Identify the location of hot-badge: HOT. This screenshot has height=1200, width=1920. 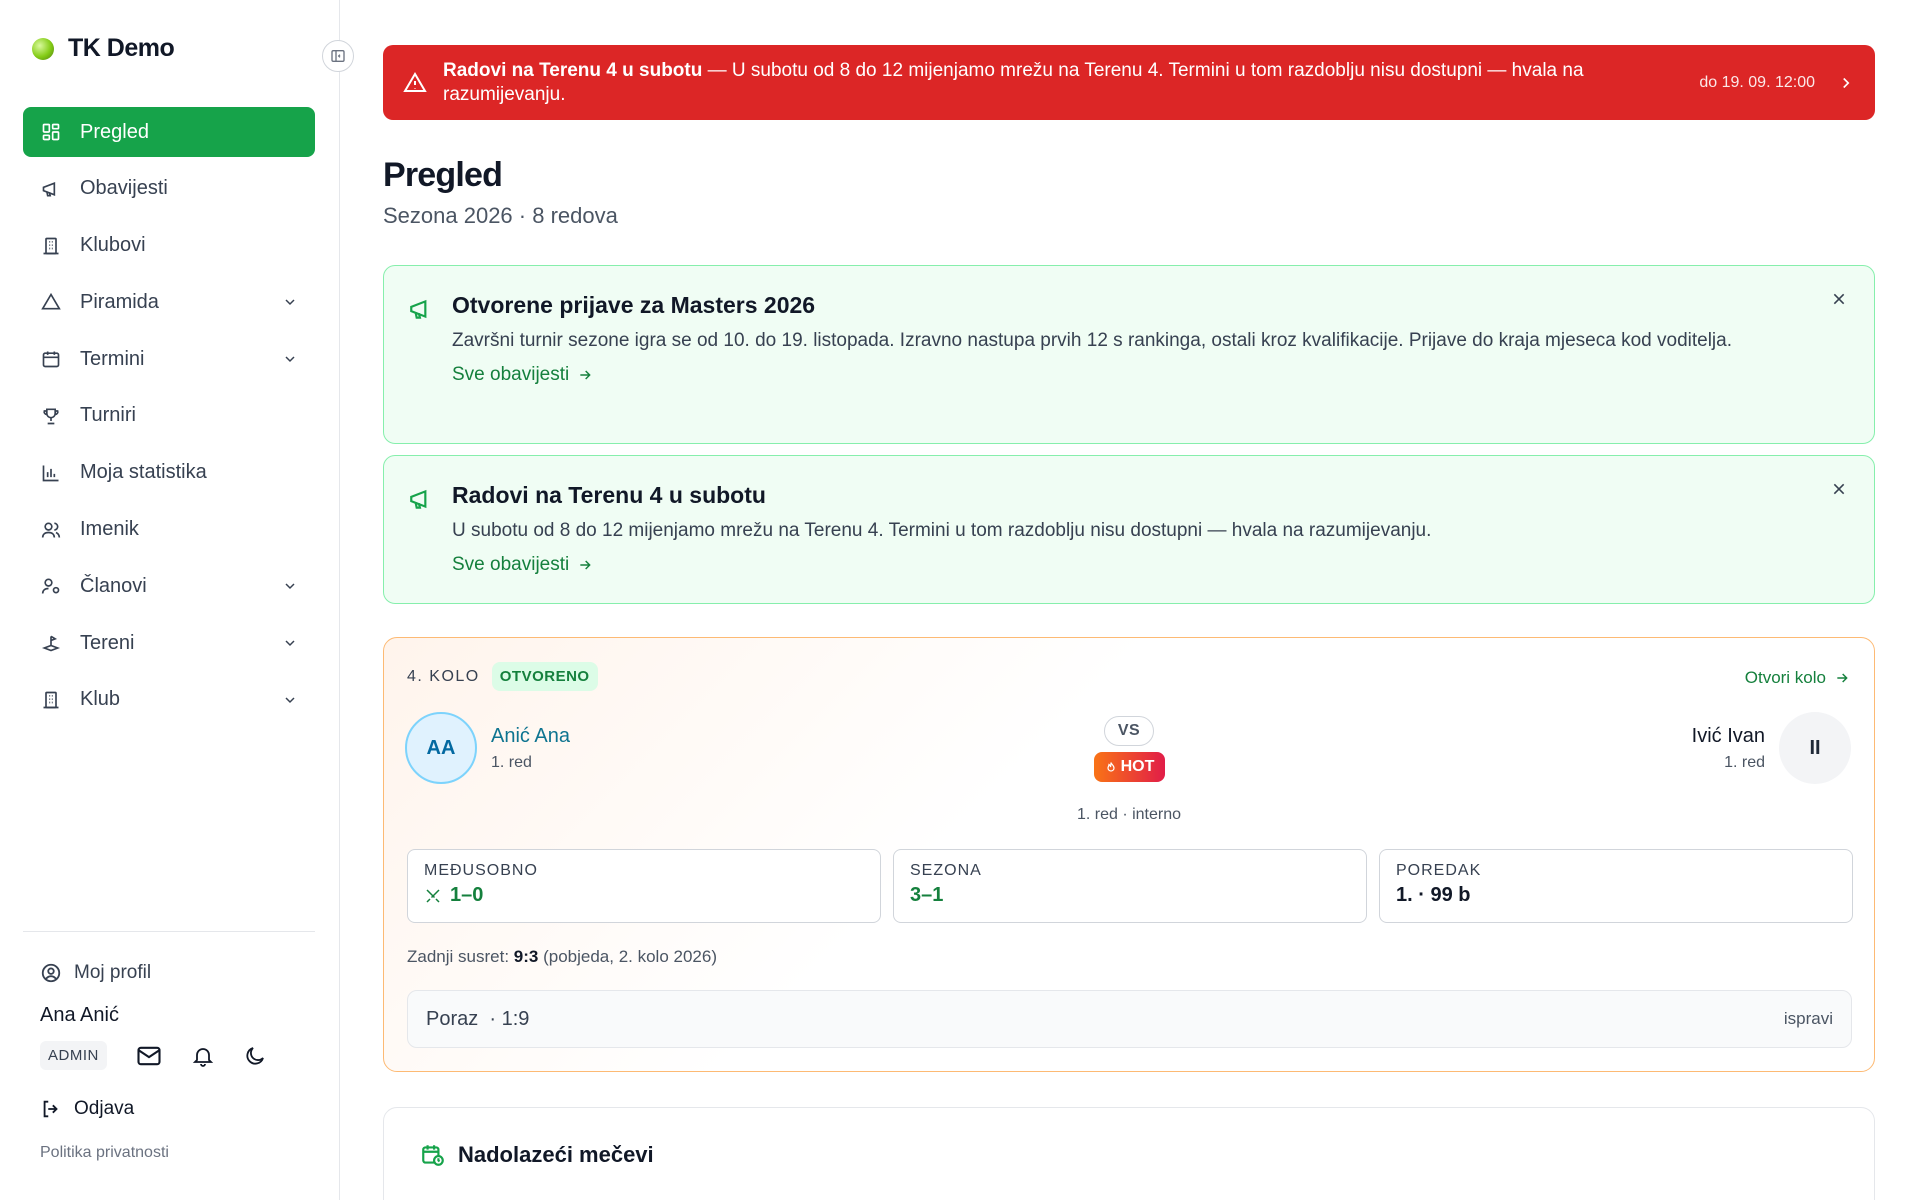
(1129, 767).